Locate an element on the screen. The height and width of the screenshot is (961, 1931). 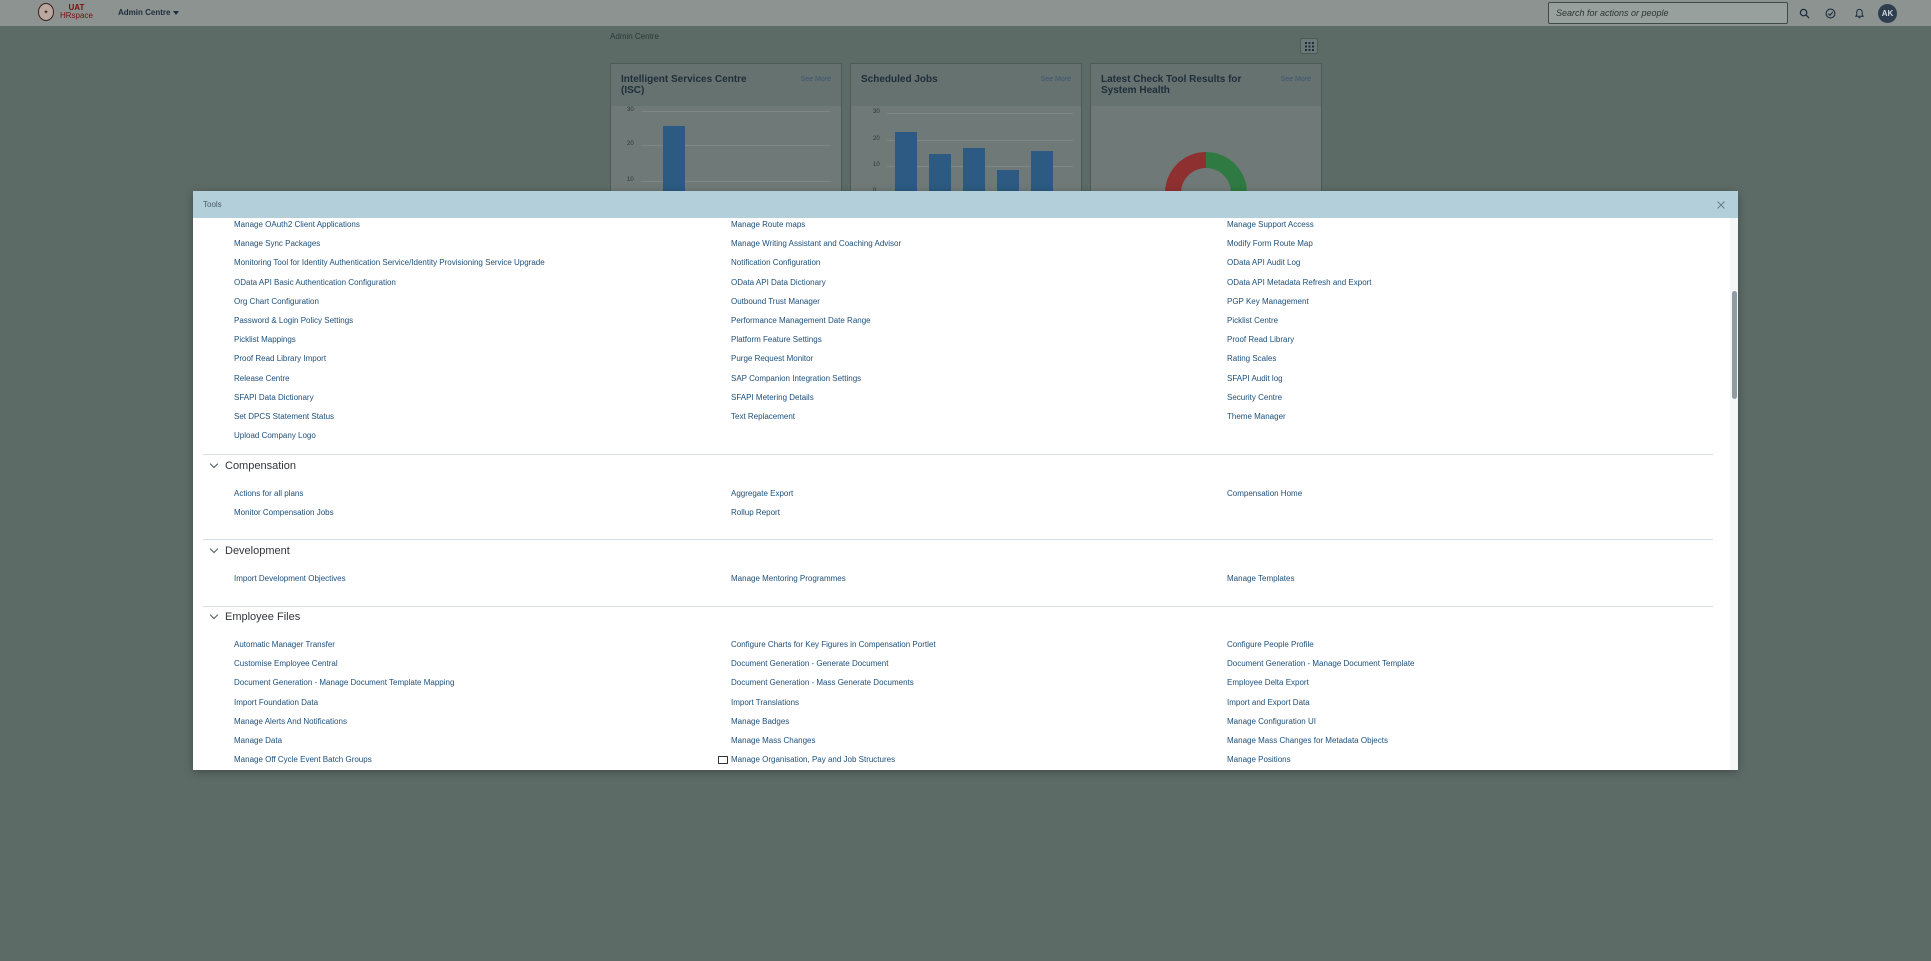
tool-link: Picklist Mappings is located at coordinates (265, 340).